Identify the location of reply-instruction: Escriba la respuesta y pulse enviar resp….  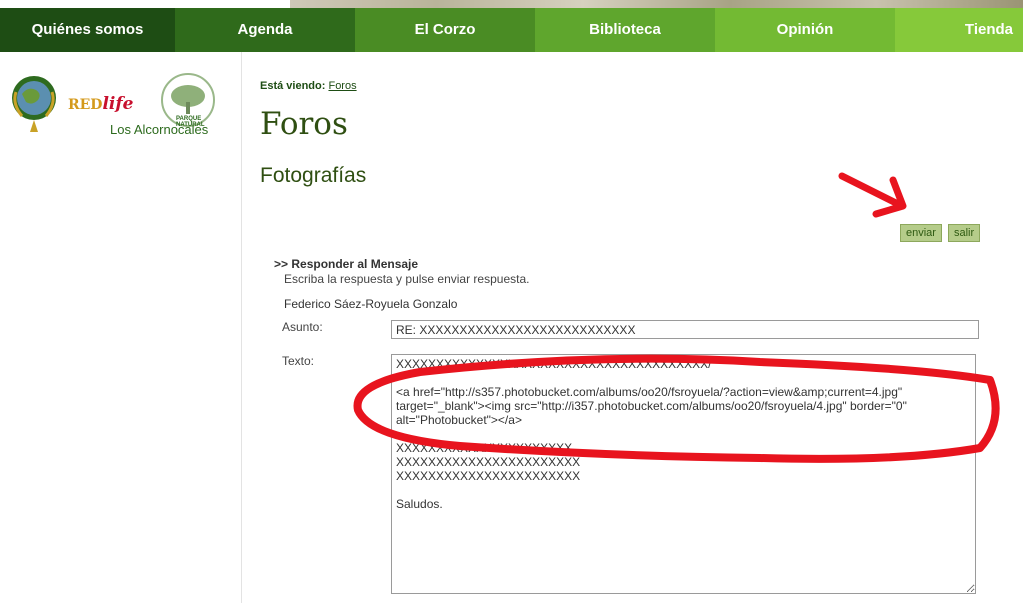
(407, 279).